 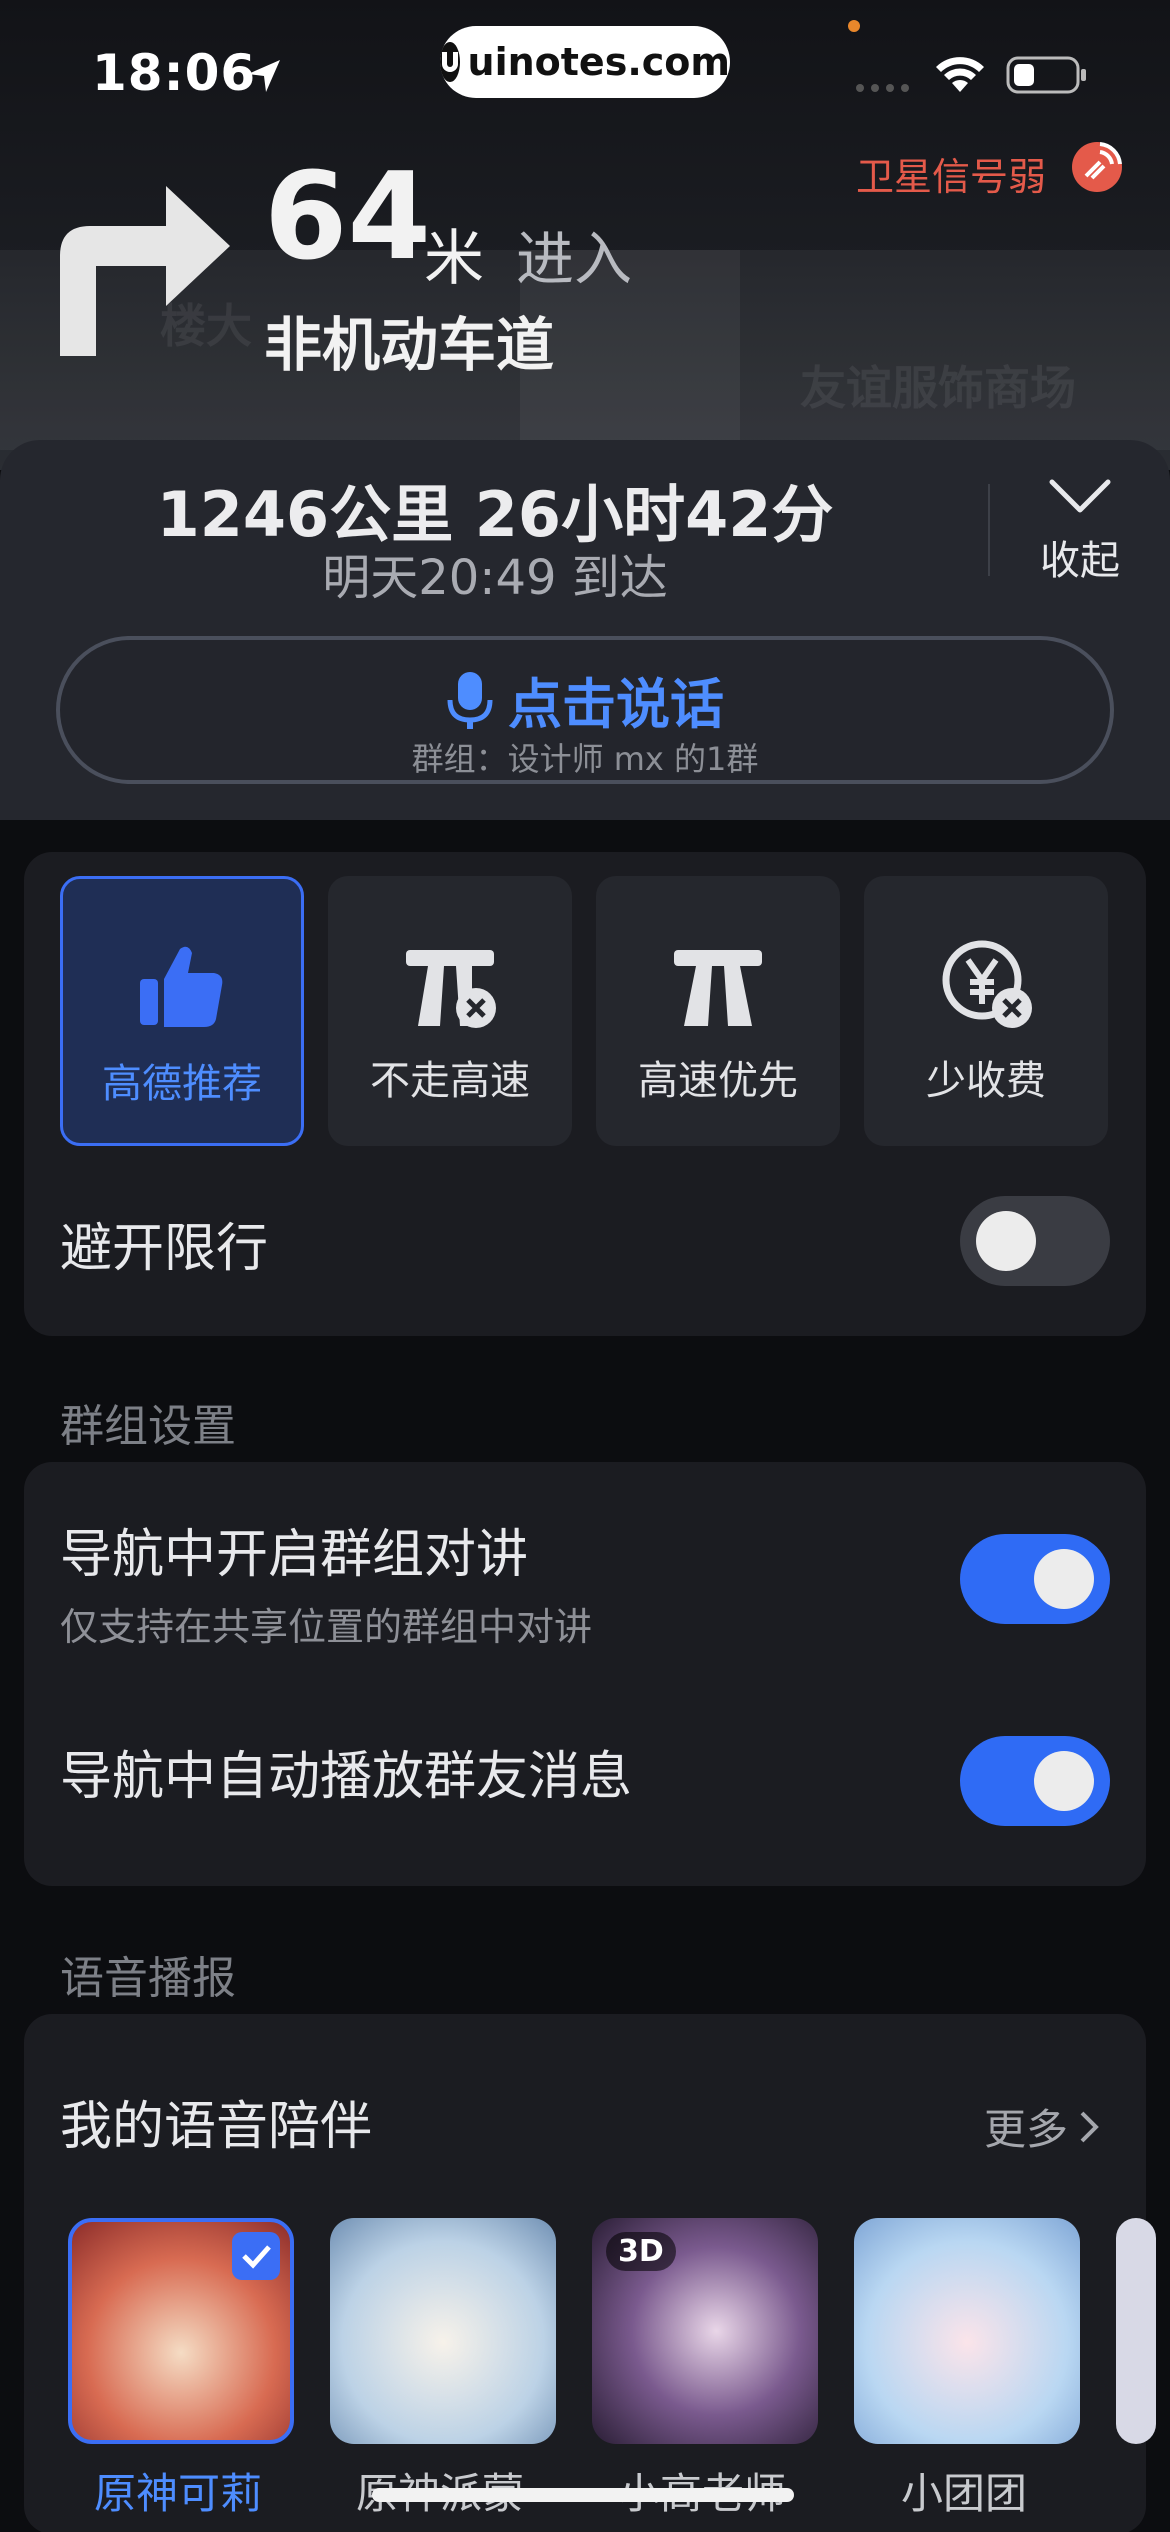 What do you see at coordinates (495, 578) in the screenshot?
I see `route-eta: 明天20:49 到达` at bounding box center [495, 578].